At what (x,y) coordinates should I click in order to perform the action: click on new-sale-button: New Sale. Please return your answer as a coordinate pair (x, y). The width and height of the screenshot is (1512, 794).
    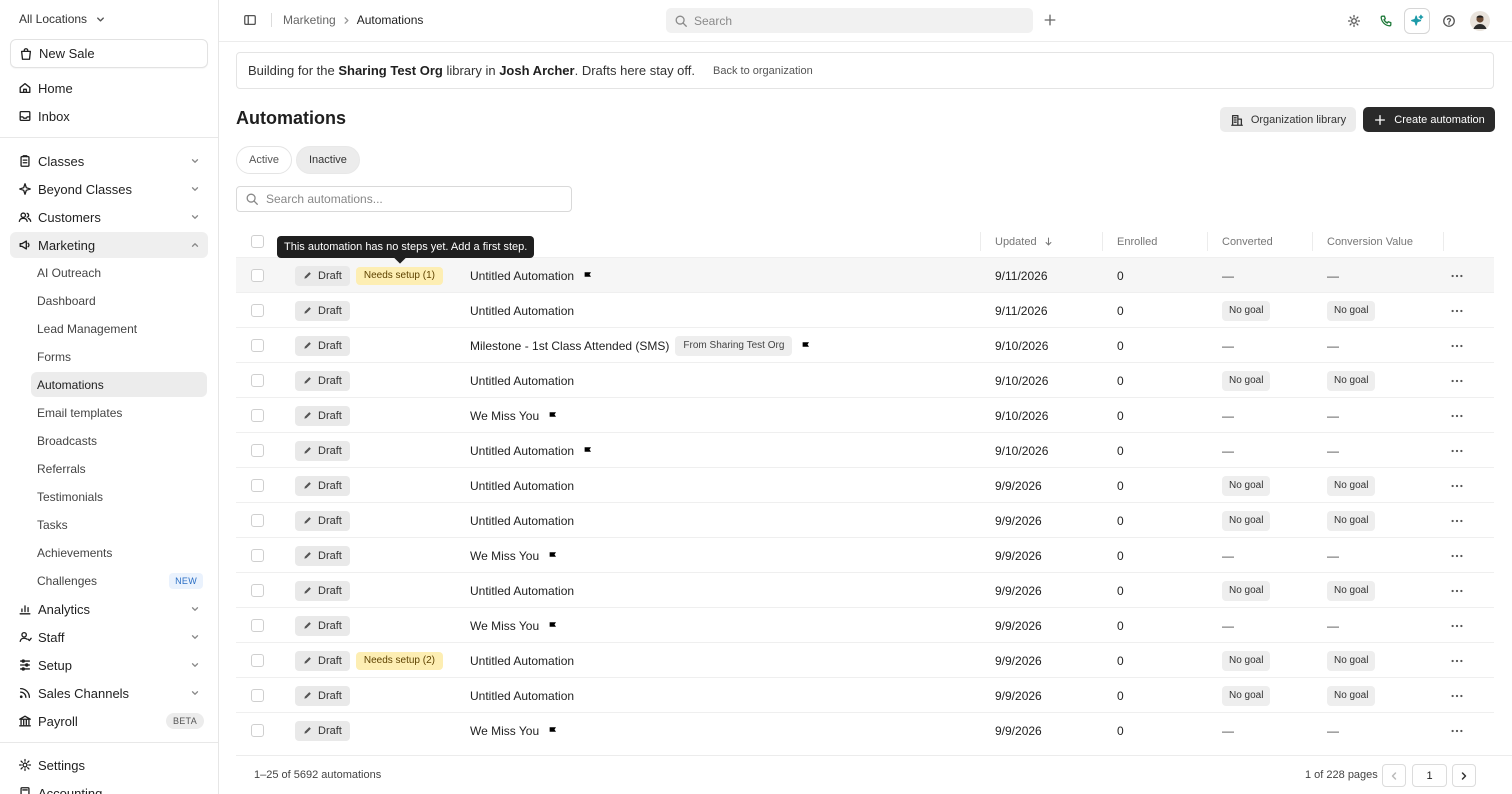
    Looking at the image, I should click on (109, 53).